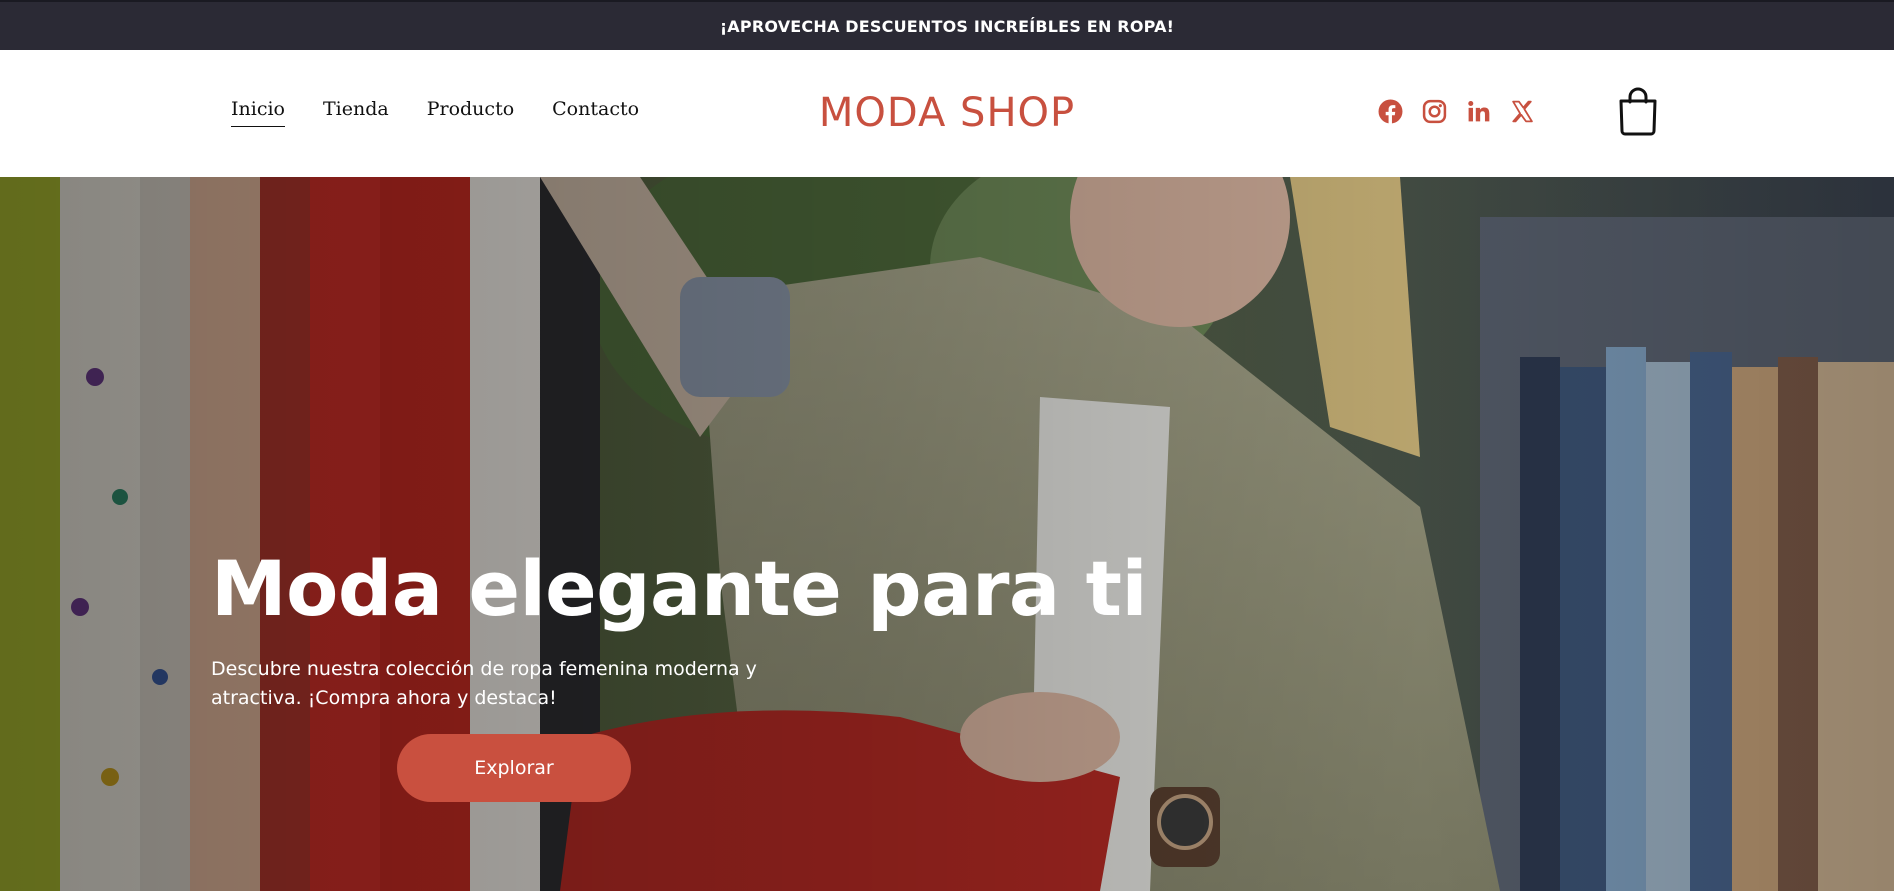 Image resolution: width=1894 pixels, height=891 pixels. What do you see at coordinates (514, 768) in the screenshot?
I see `explore-button: Explorar` at bounding box center [514, 768].